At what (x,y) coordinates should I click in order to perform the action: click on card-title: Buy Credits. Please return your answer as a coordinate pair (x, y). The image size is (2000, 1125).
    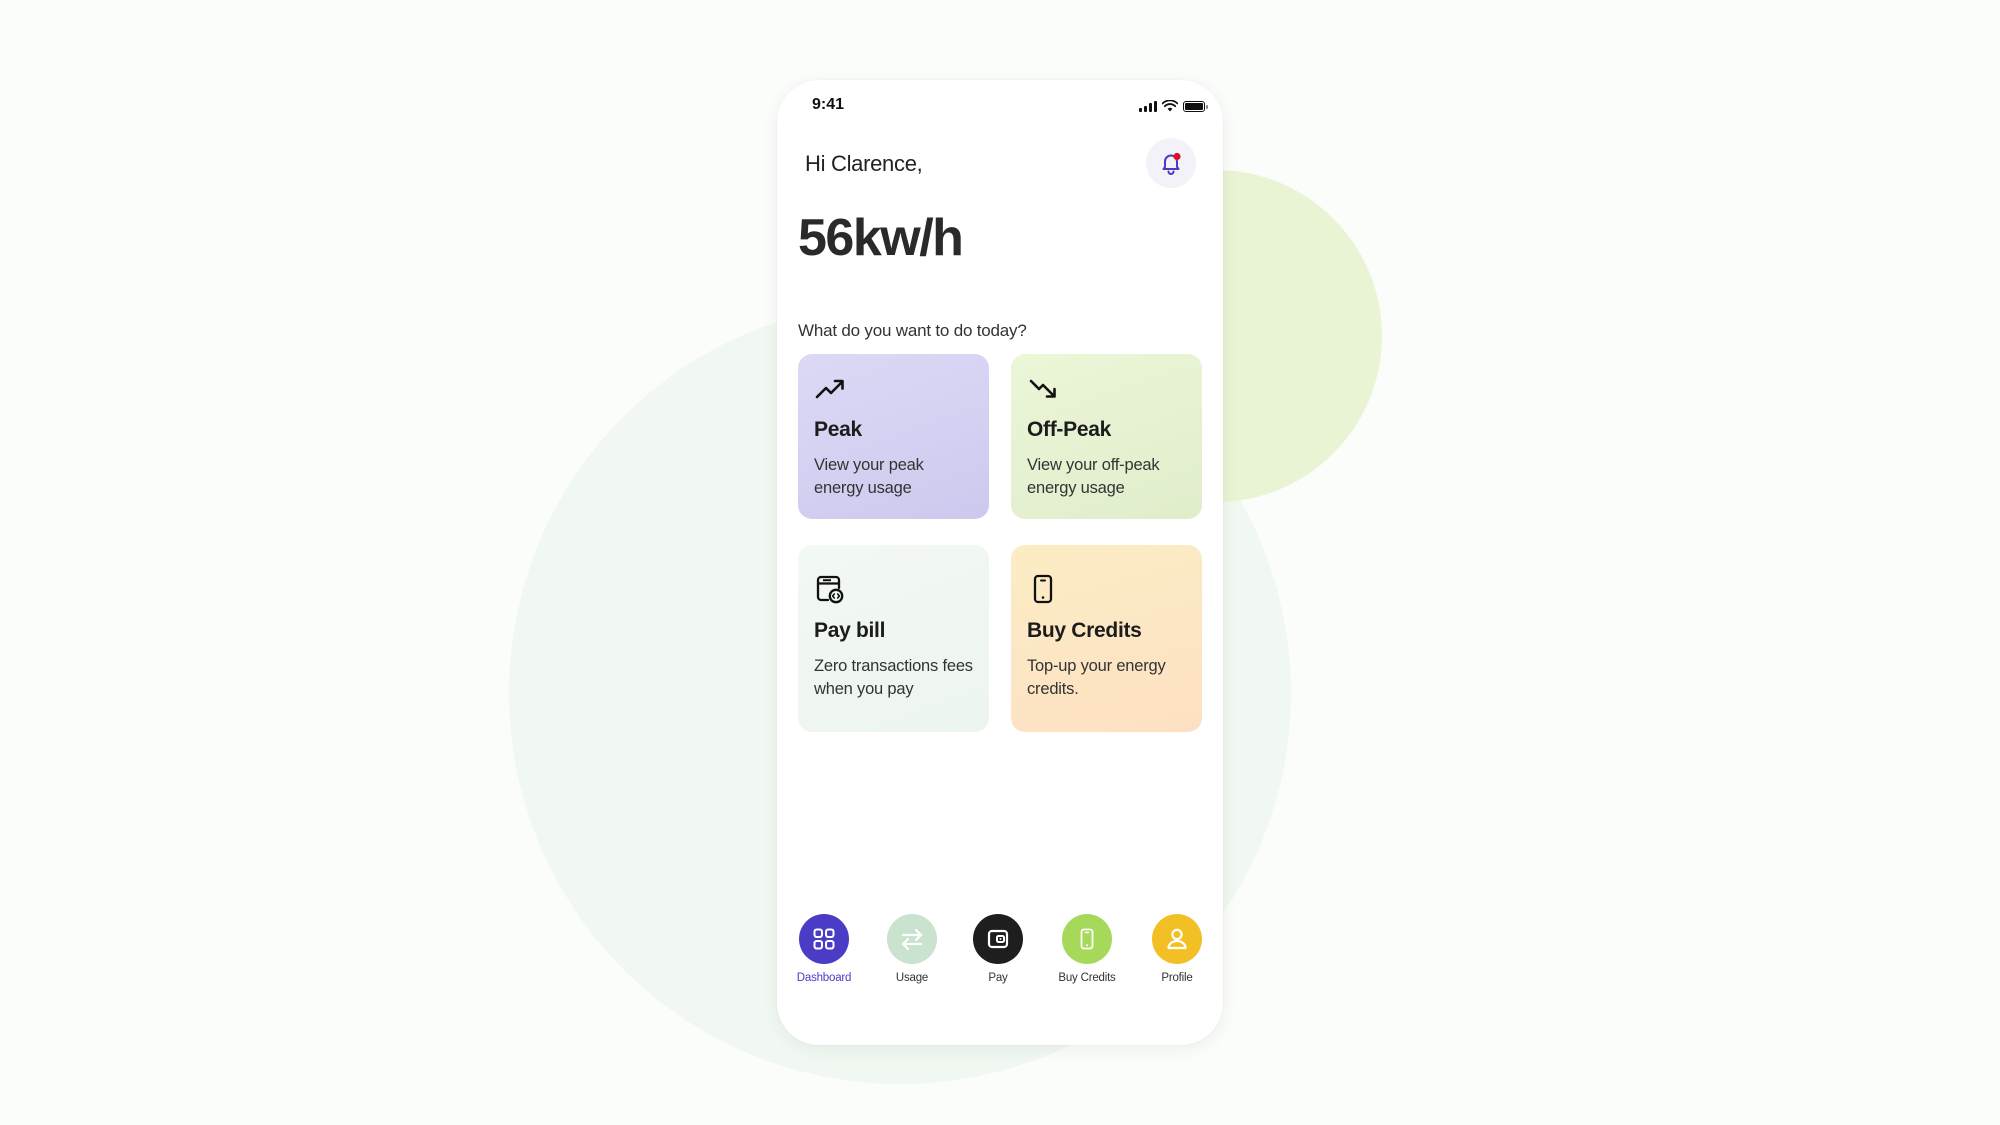
    Looking at the image, I should click on (1084, 630).